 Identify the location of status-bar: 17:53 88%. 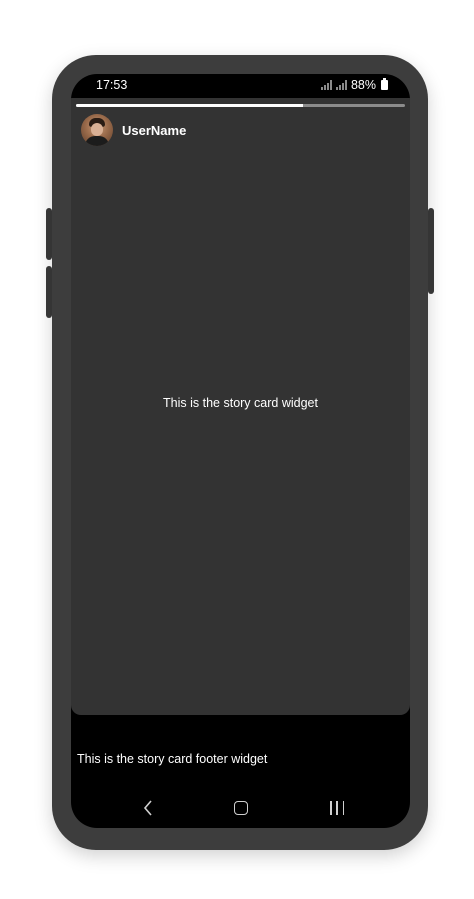
(240, 86).